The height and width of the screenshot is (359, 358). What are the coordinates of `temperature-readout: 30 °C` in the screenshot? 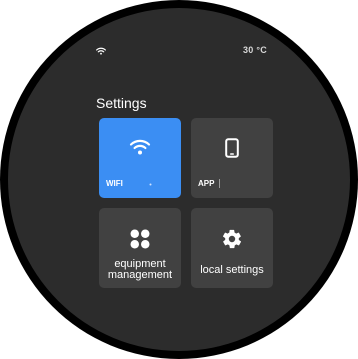 It's located at (255, 50).